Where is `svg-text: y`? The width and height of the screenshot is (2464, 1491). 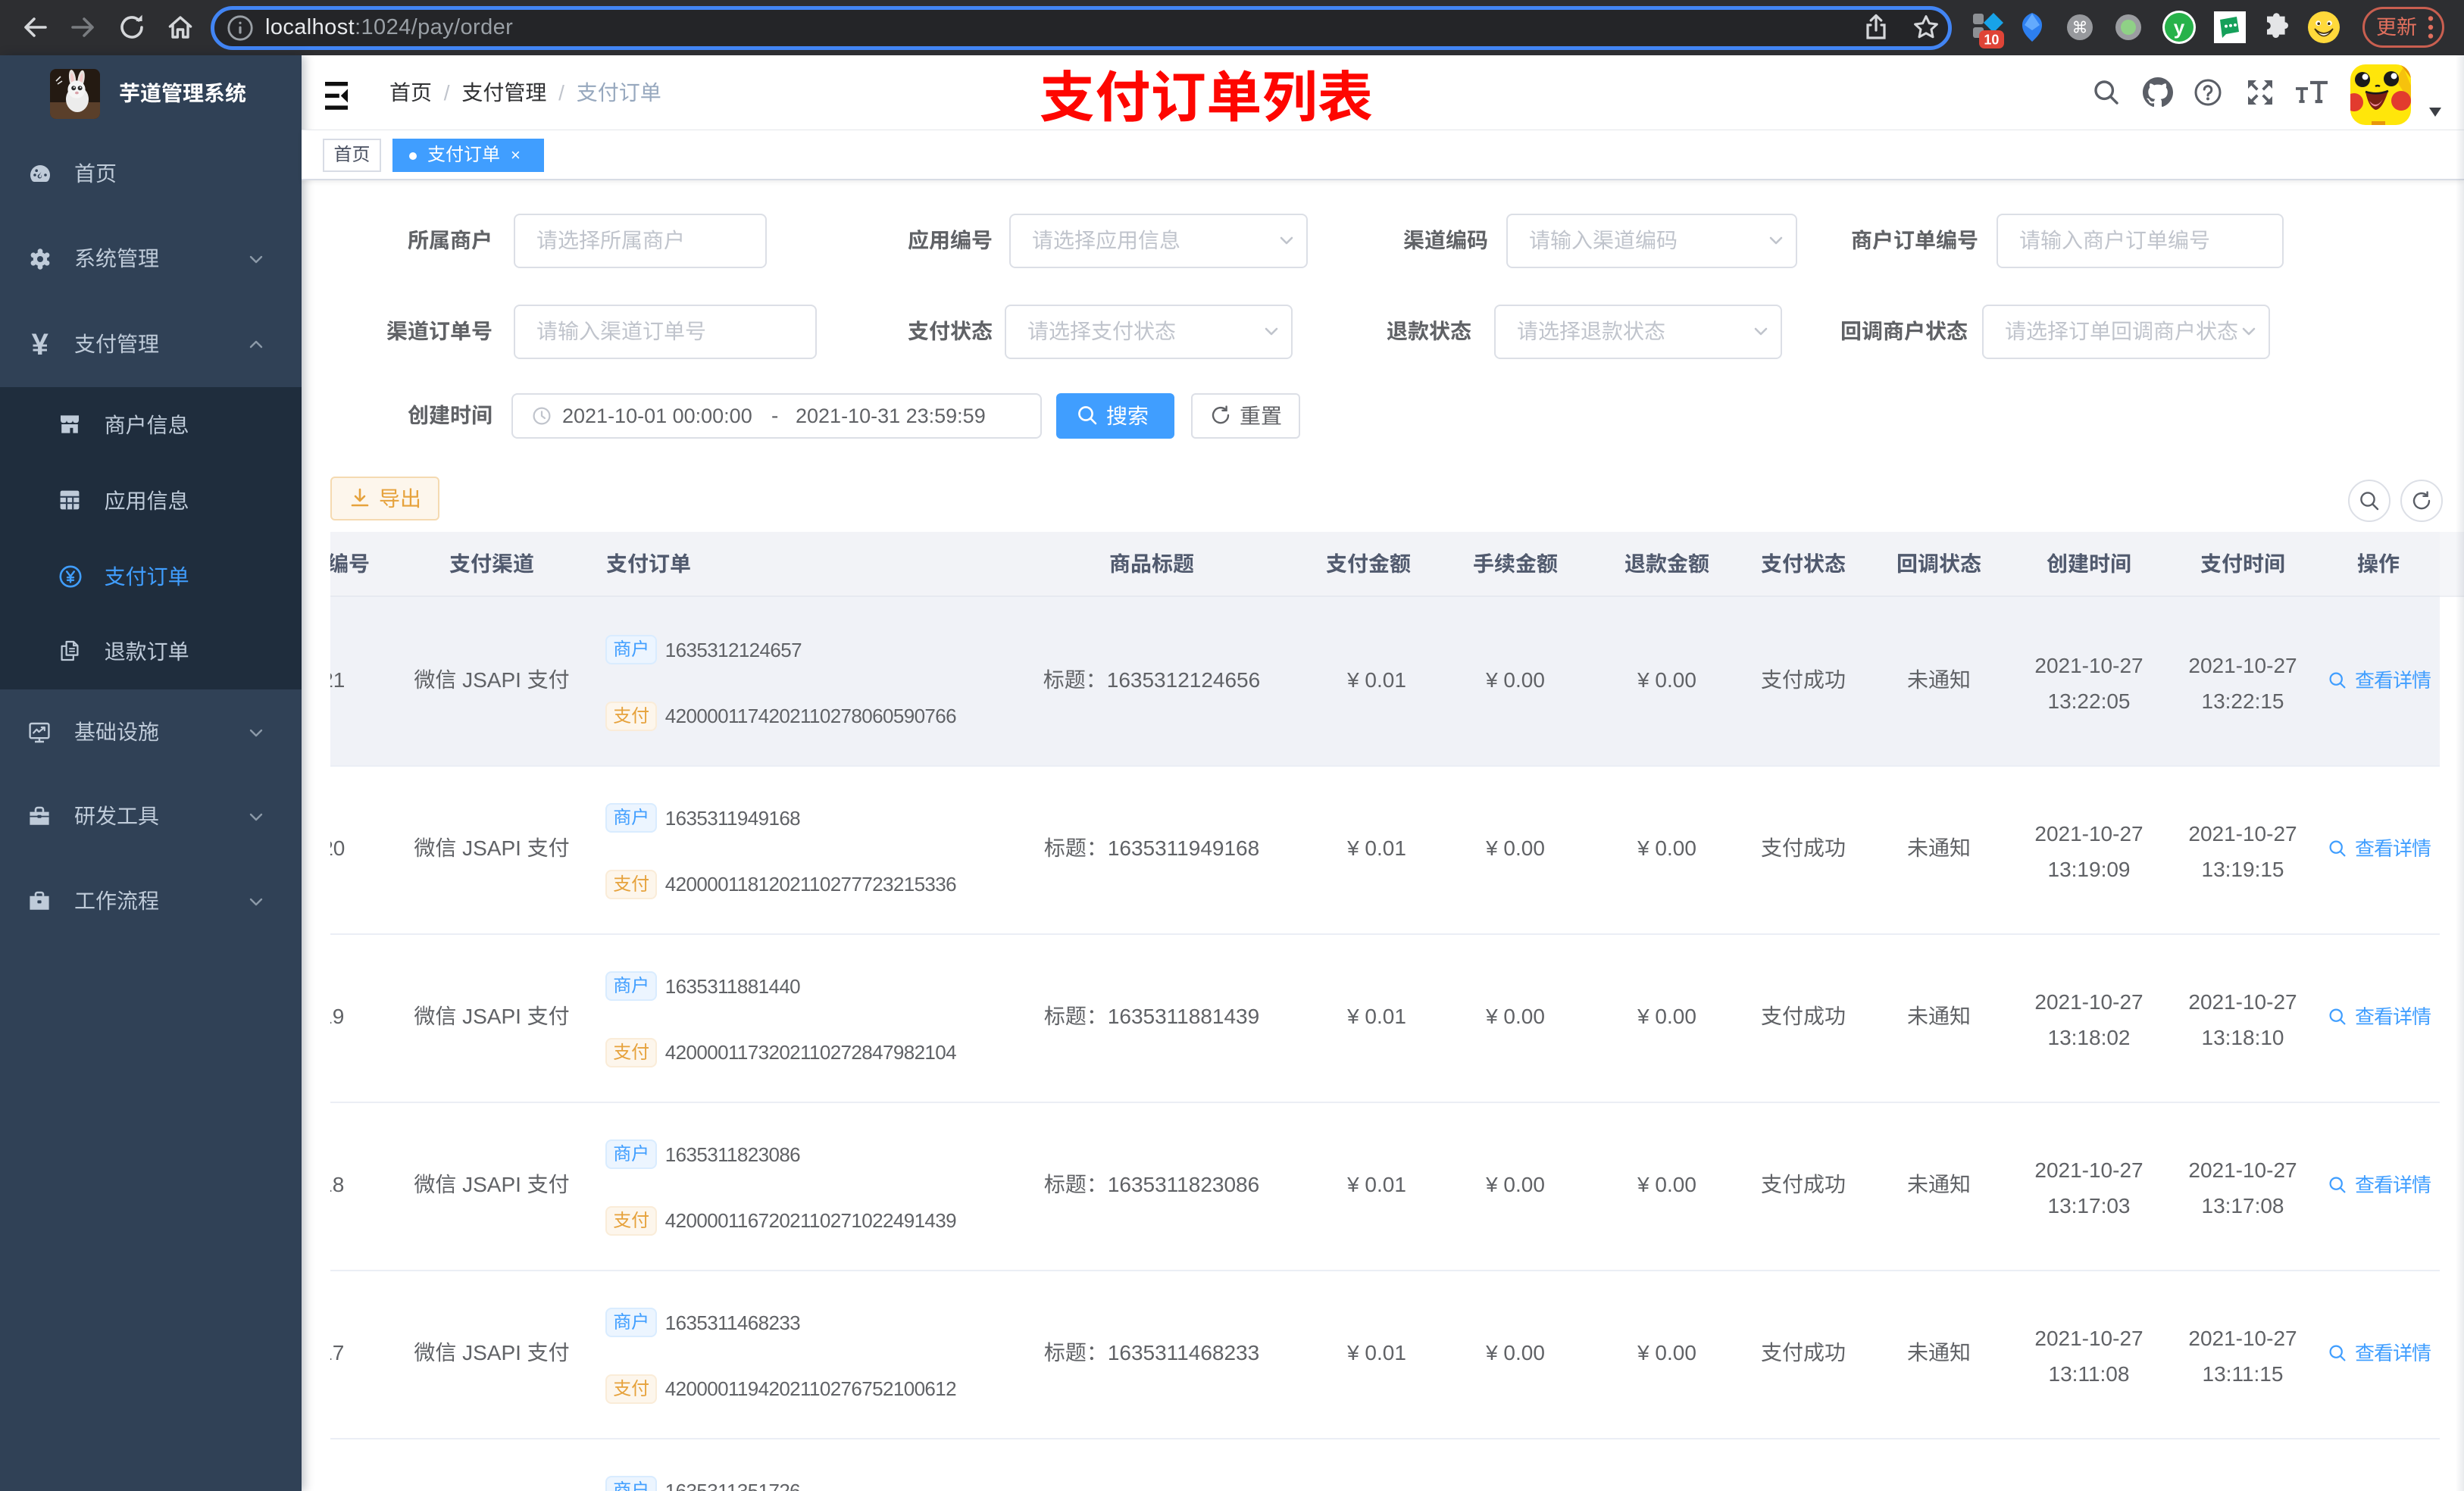
svg-text: y is located at coordinates (2179, 27).